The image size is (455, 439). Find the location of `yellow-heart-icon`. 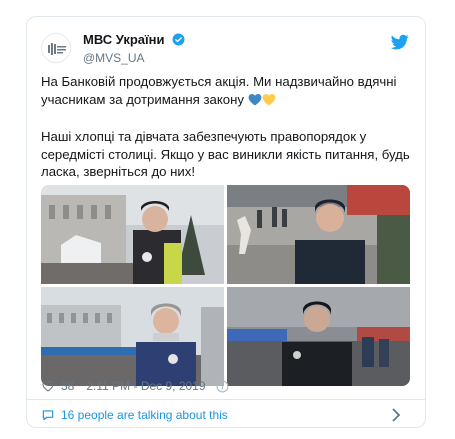

yellow-heart-icon is located at coordinates (269, 99).